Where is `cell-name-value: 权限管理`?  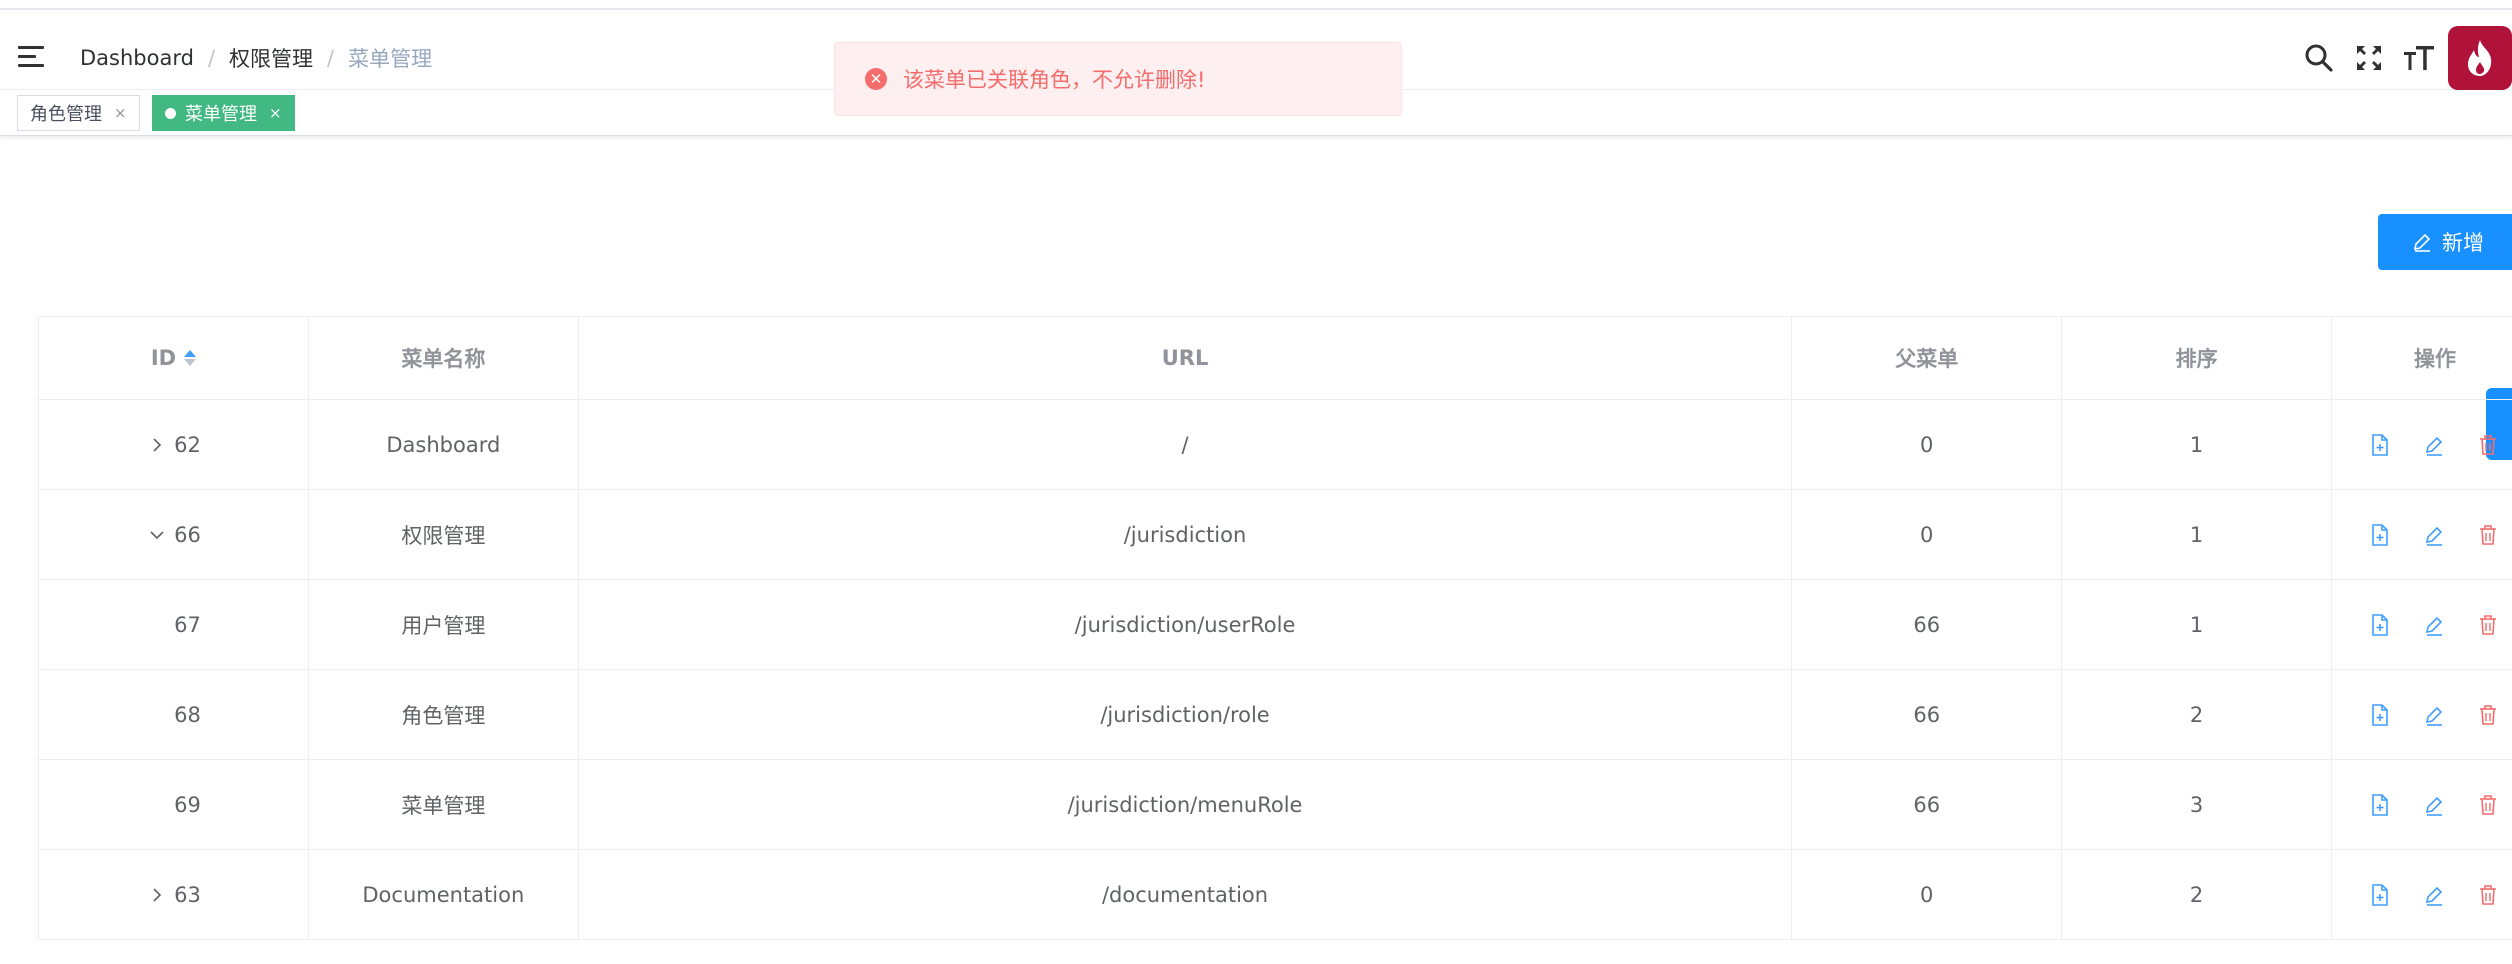
cell-name-value: 权限管理 is located at coordinates (443, 535).